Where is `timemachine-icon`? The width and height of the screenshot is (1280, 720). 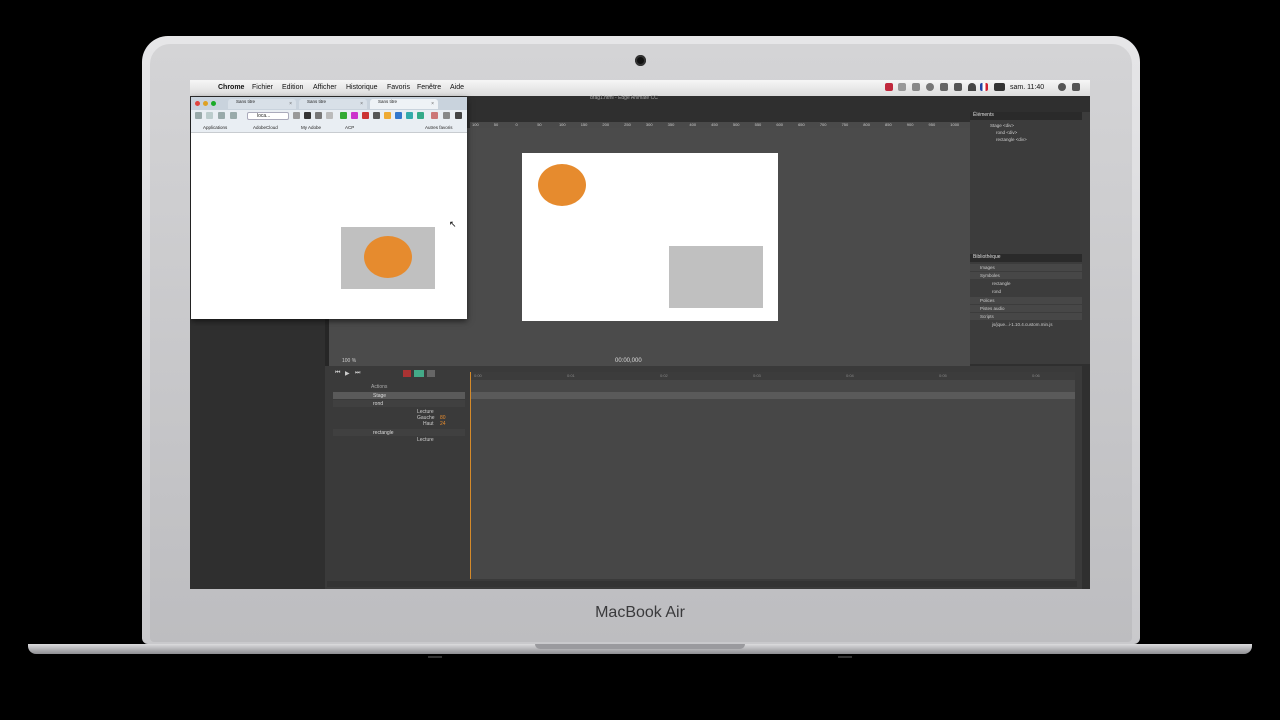 timemachine-icon is located at coordinates (930, 87).